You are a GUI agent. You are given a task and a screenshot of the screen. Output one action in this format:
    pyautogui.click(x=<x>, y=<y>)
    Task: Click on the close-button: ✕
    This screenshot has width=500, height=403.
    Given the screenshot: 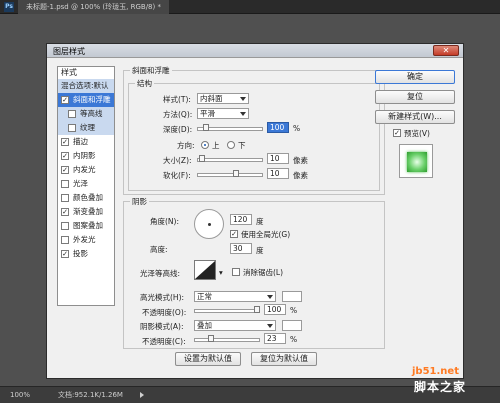 What is the action you would take?
    pyautogui.click(x=446, y=50)
    